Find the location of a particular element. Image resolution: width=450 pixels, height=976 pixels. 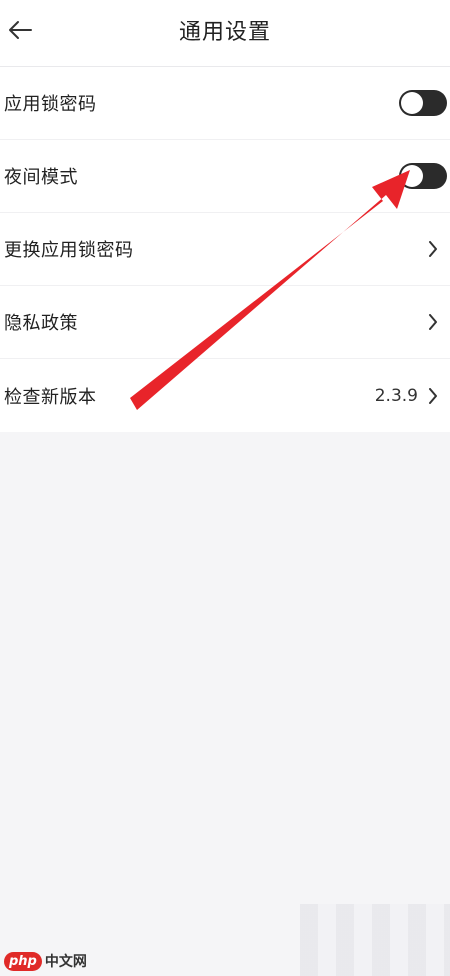

top-bar: 通用设置 is located at coordinates (225, 33).